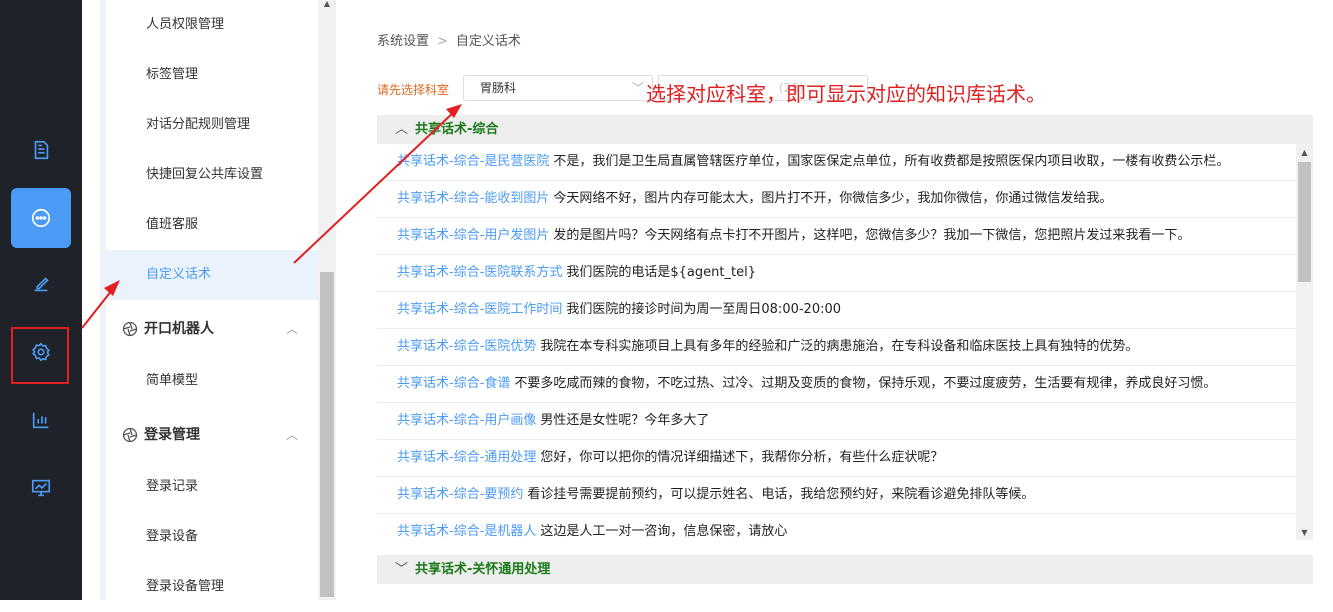  I want to click on icon-rail, so click(41, 300).